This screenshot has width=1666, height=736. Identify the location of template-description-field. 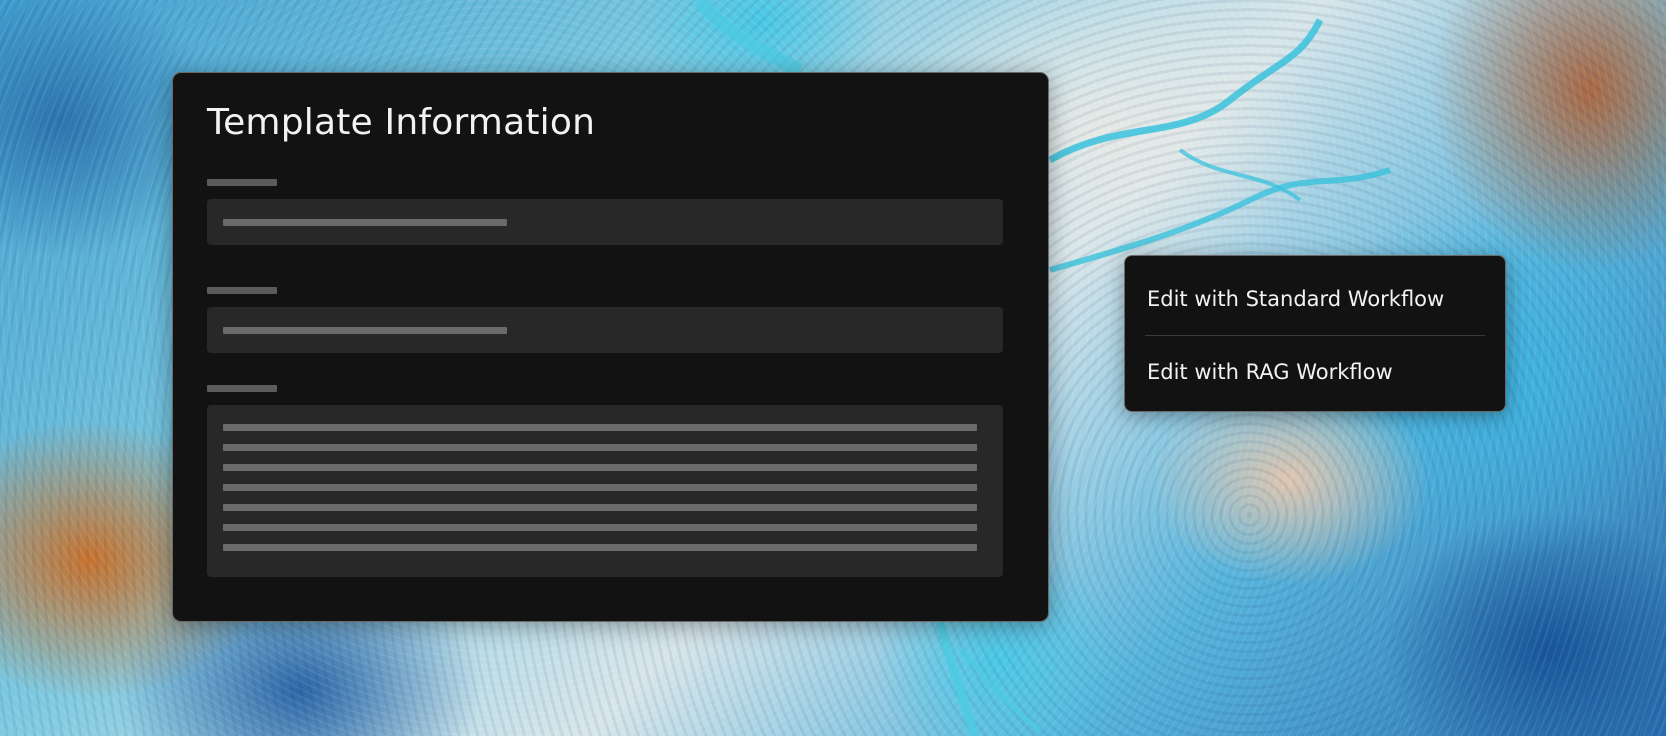
(605, 491).